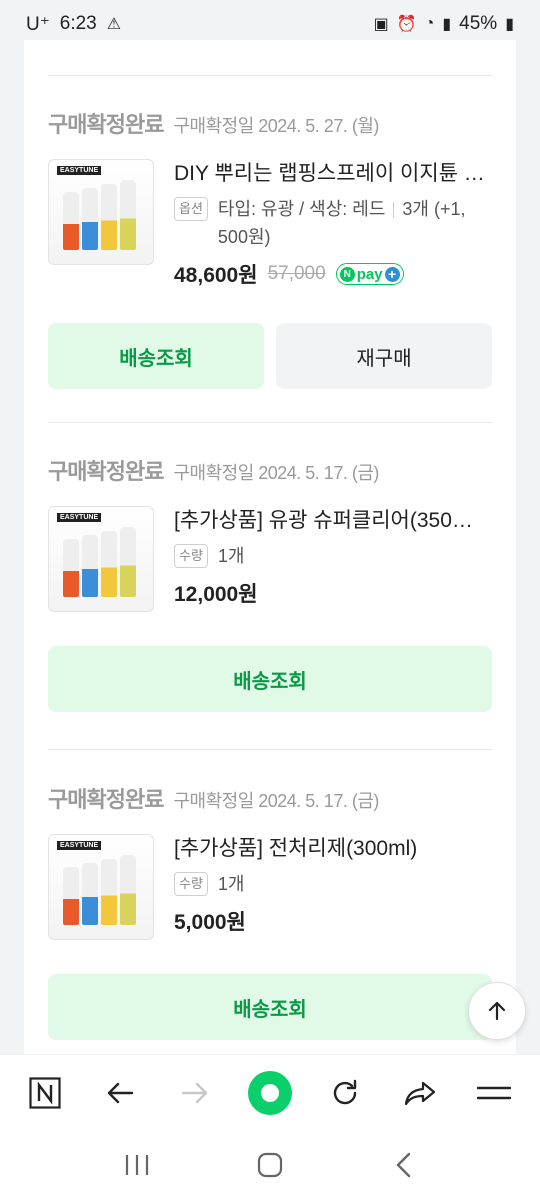 Image resolution: width=540 pixels, height=1200 pixels. I want to click on green-dot-button, so click(270, 1093).